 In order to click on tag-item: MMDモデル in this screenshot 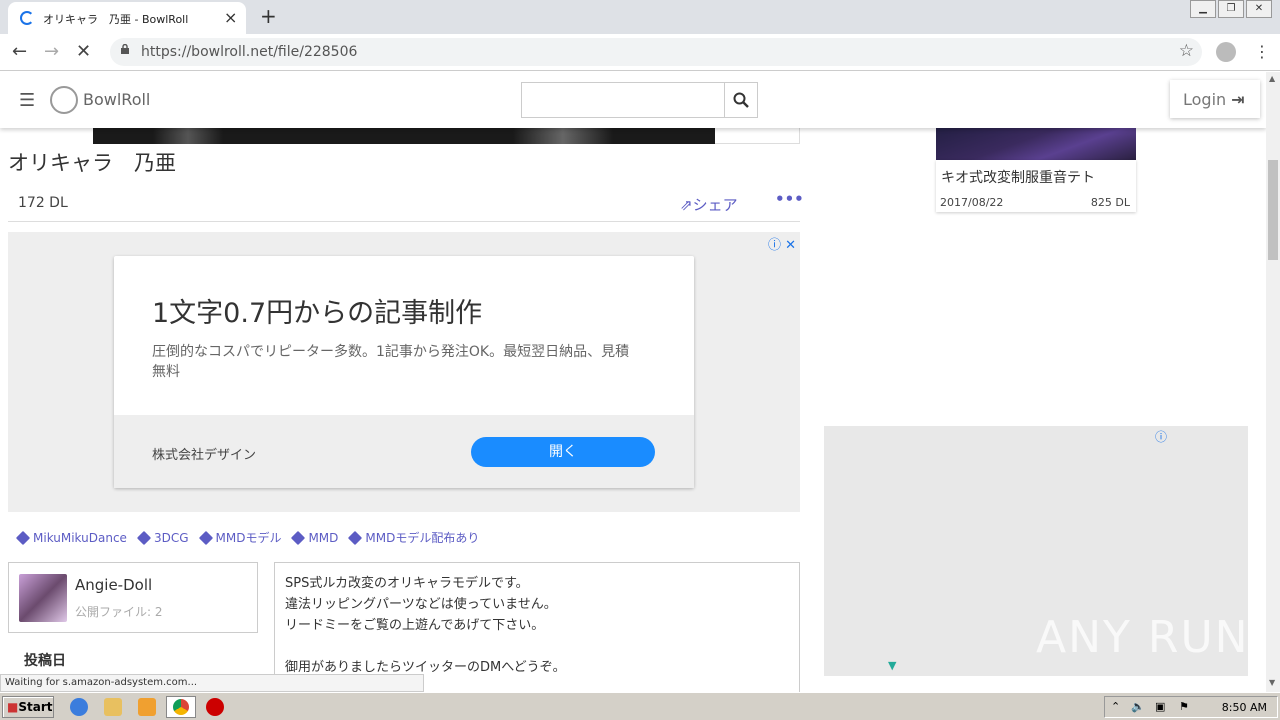, I will do `click(239, 537)`.